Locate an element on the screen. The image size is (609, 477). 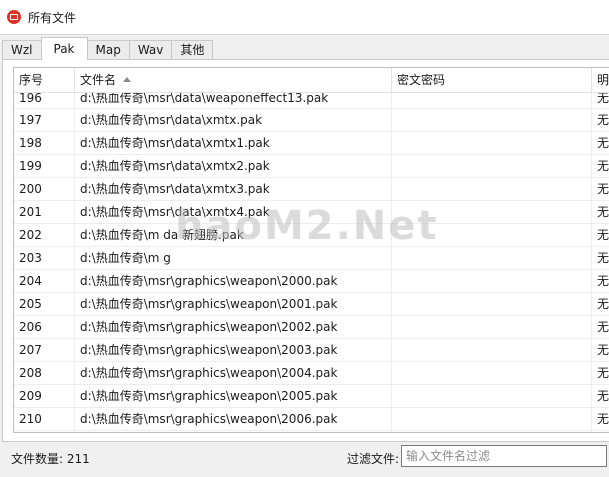
table-row: 197 d:\热血传奇\msr\data\xmtx.pak 无 is located at coordinates (311, 120).